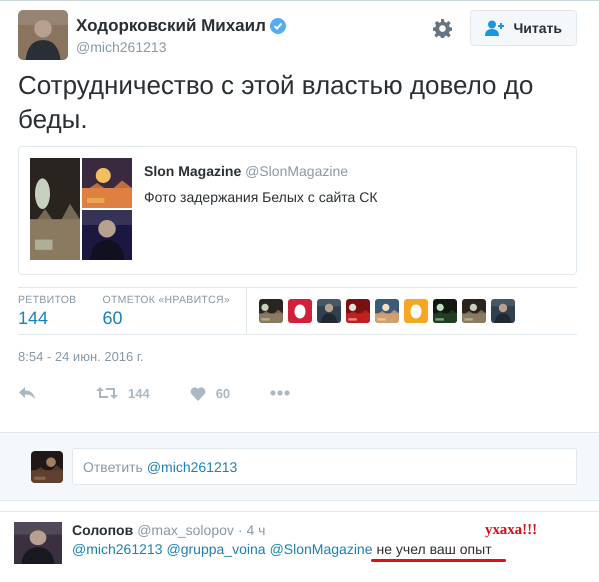  I want to click on quoted-author-handle: @SlonMagazine, so click(296, 171).